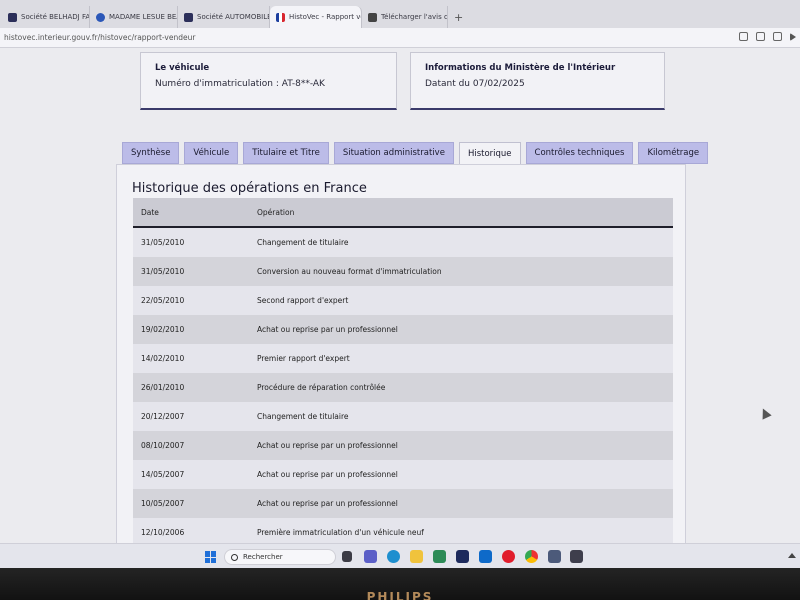  Describe the element at coordinates (485, 556) in the screenshot. I see `outlook-icon` at that location.